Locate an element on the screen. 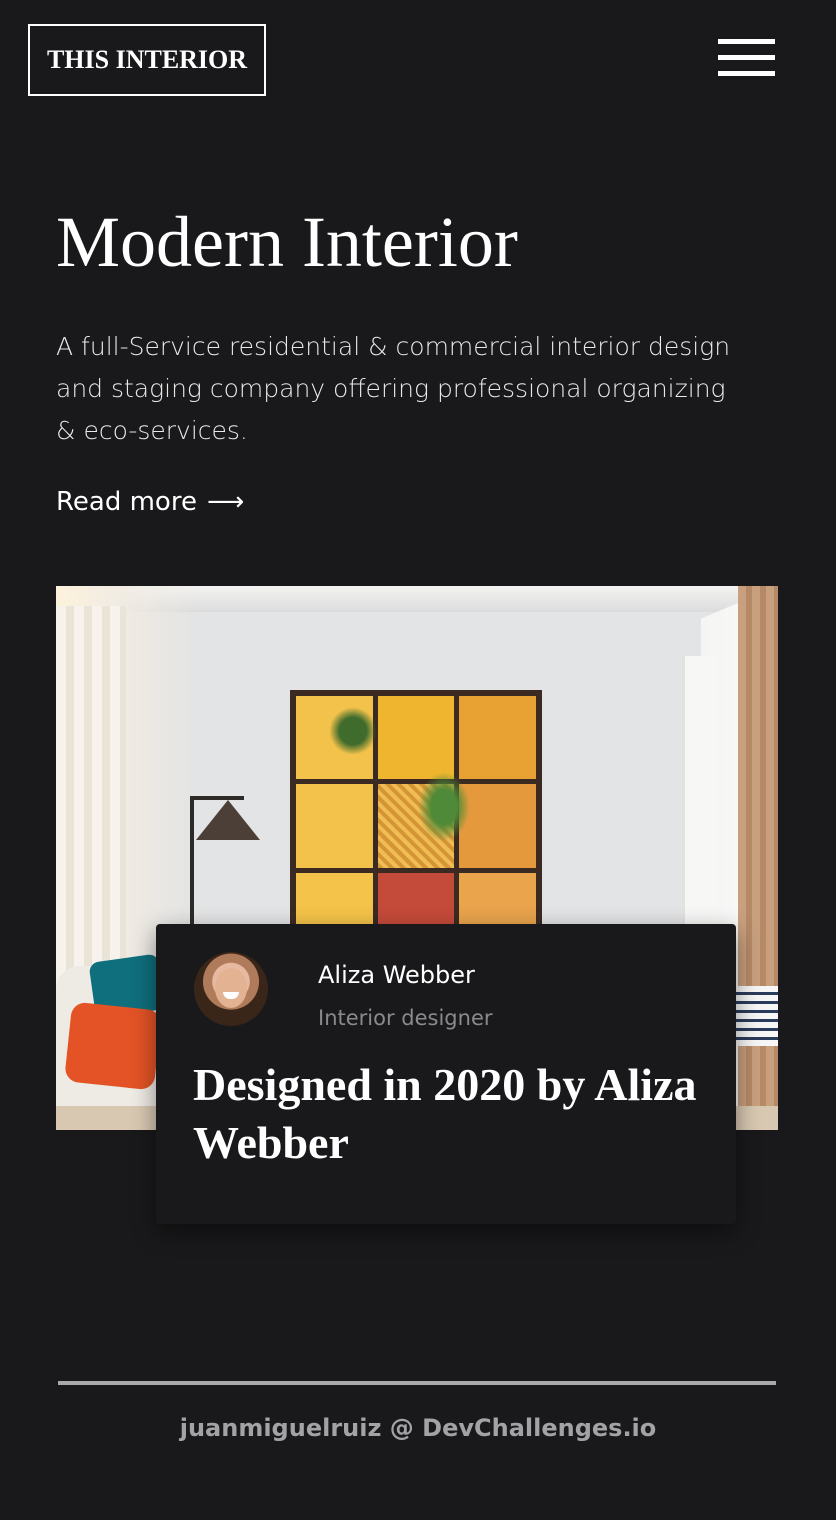 This screenshot has height=1520, width=836. footer-credit: juanmiguelruiz @ DevChallenges.io is located at coordinates (418, 1428).